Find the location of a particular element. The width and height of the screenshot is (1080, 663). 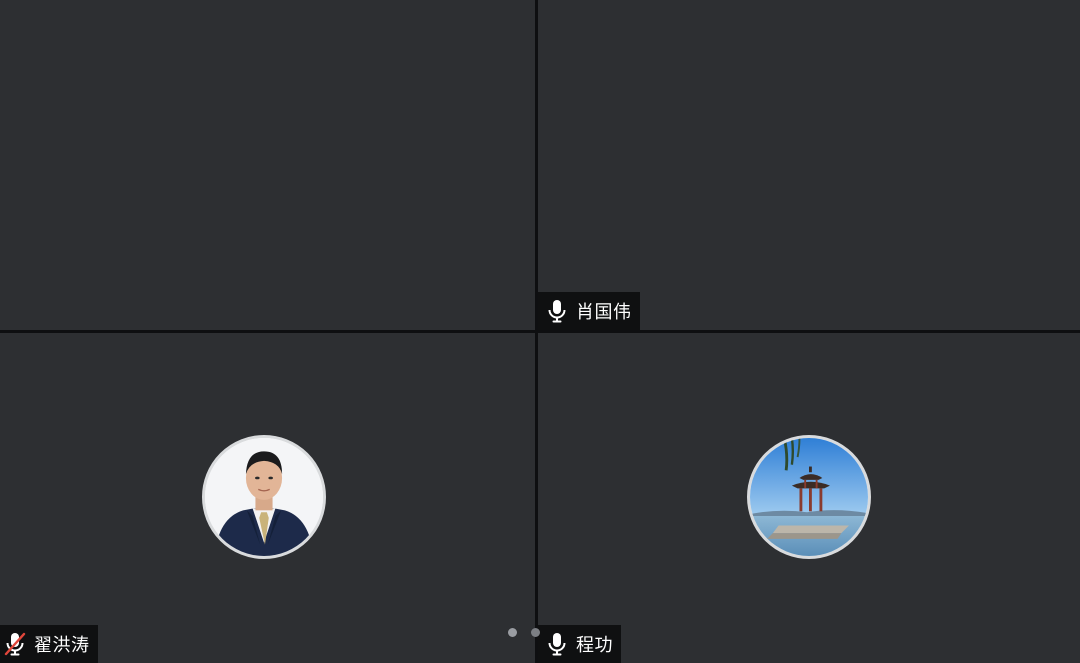

pavilion-by-lake is located at coordinates (809, 497).